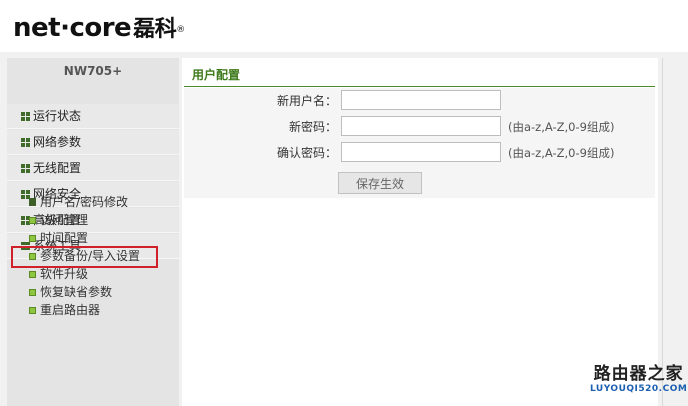 This screenshot has width=688, height=406. I want to click on sidebar-item-wireless: 无线配置, so click(93, 168).